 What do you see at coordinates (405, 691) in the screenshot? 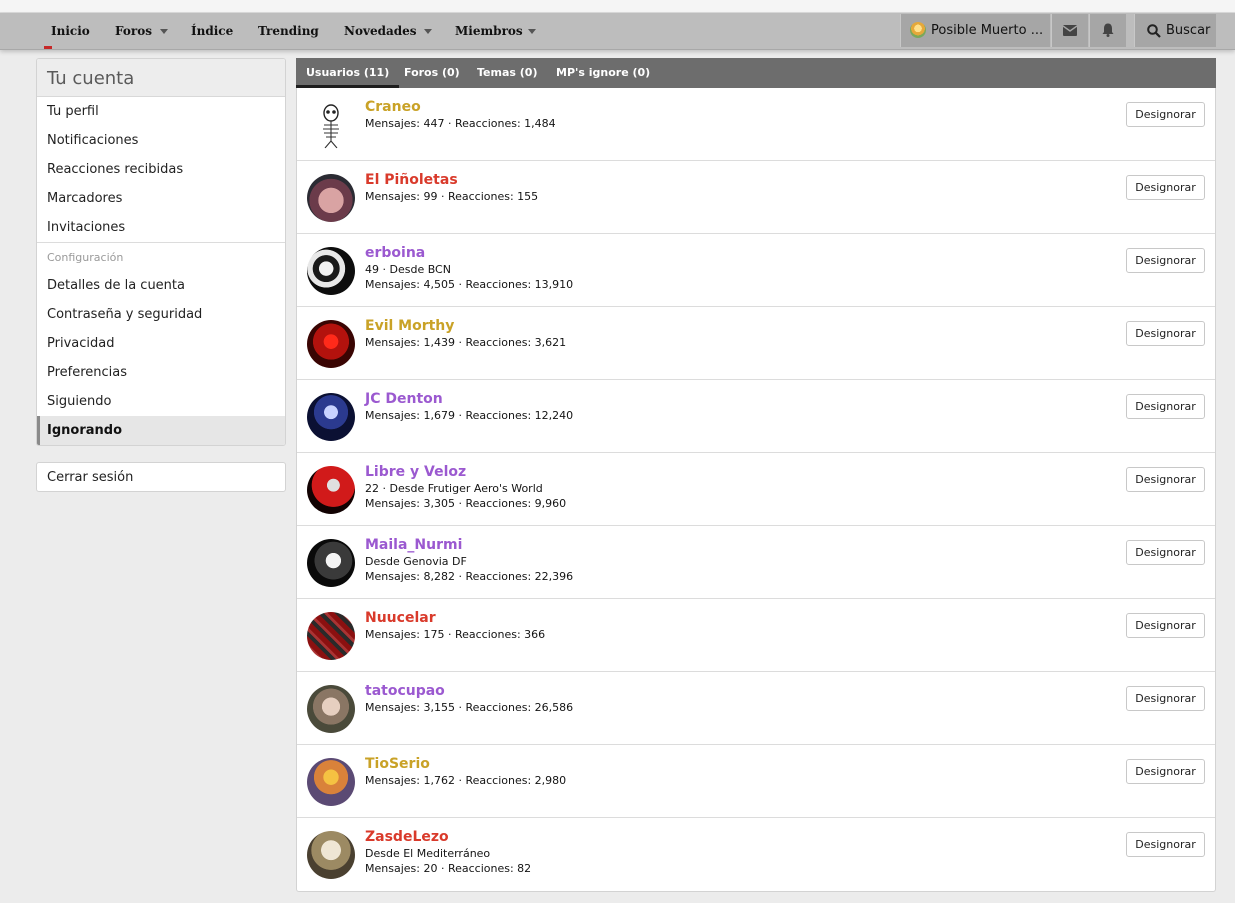
I see `username-link: tatocupao` at bounding box center [405, 691].